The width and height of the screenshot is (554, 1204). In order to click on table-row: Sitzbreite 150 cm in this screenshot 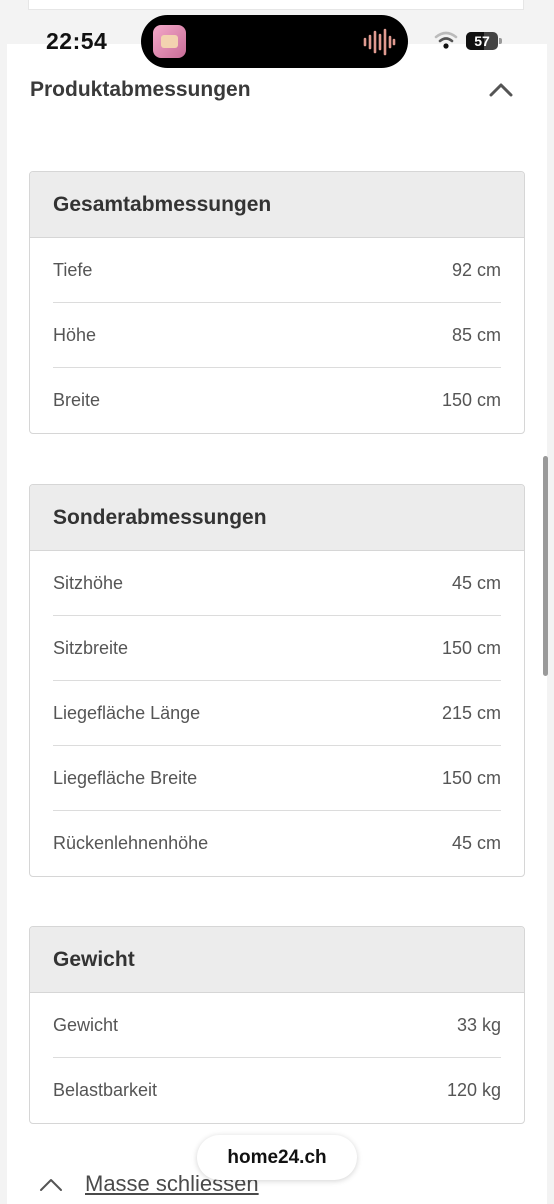, I will do `click(277, 648)`.